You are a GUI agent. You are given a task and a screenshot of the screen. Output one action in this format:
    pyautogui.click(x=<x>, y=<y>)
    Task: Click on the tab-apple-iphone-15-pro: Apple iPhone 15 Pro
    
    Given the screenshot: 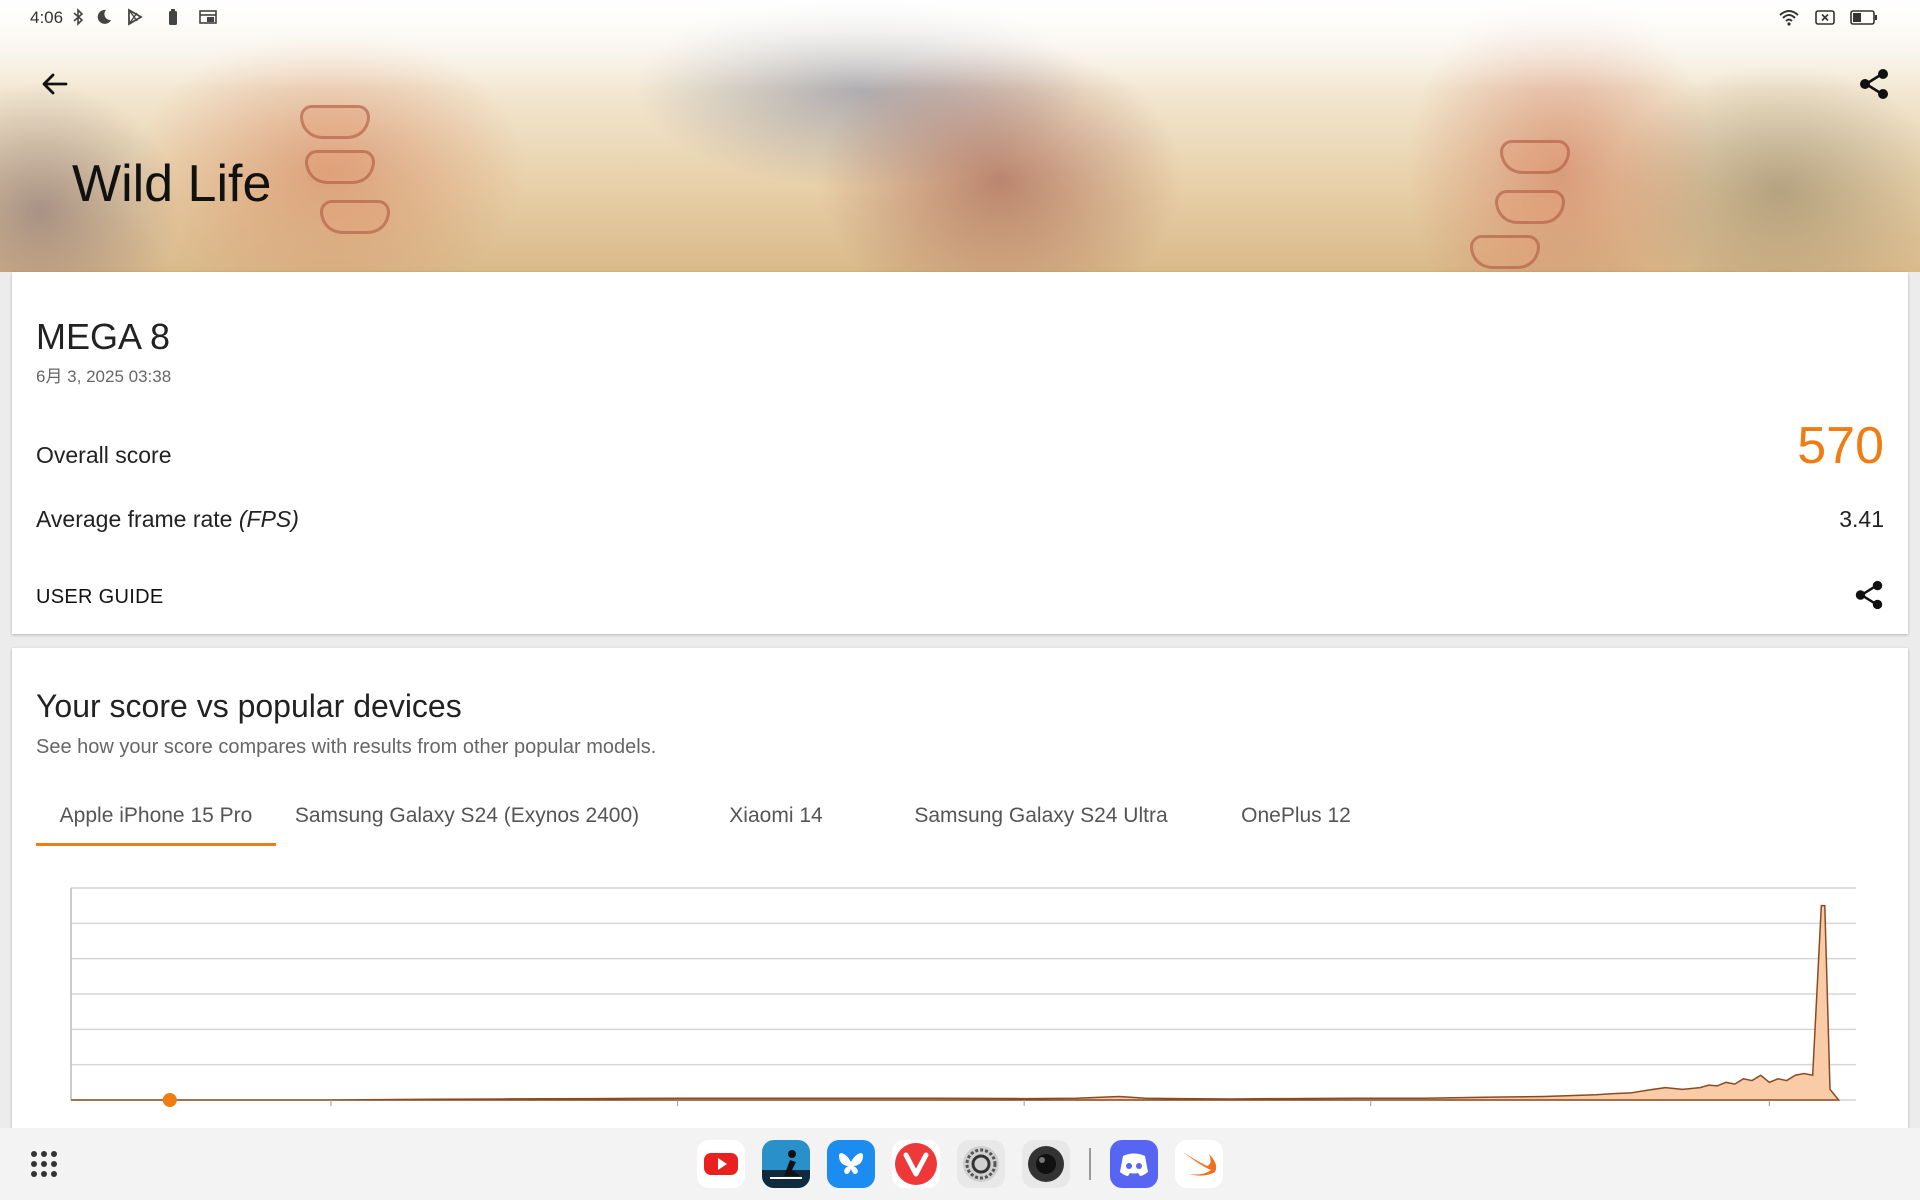 What is the action you would take?
    pyautogui.click(x=156, y=818)
    